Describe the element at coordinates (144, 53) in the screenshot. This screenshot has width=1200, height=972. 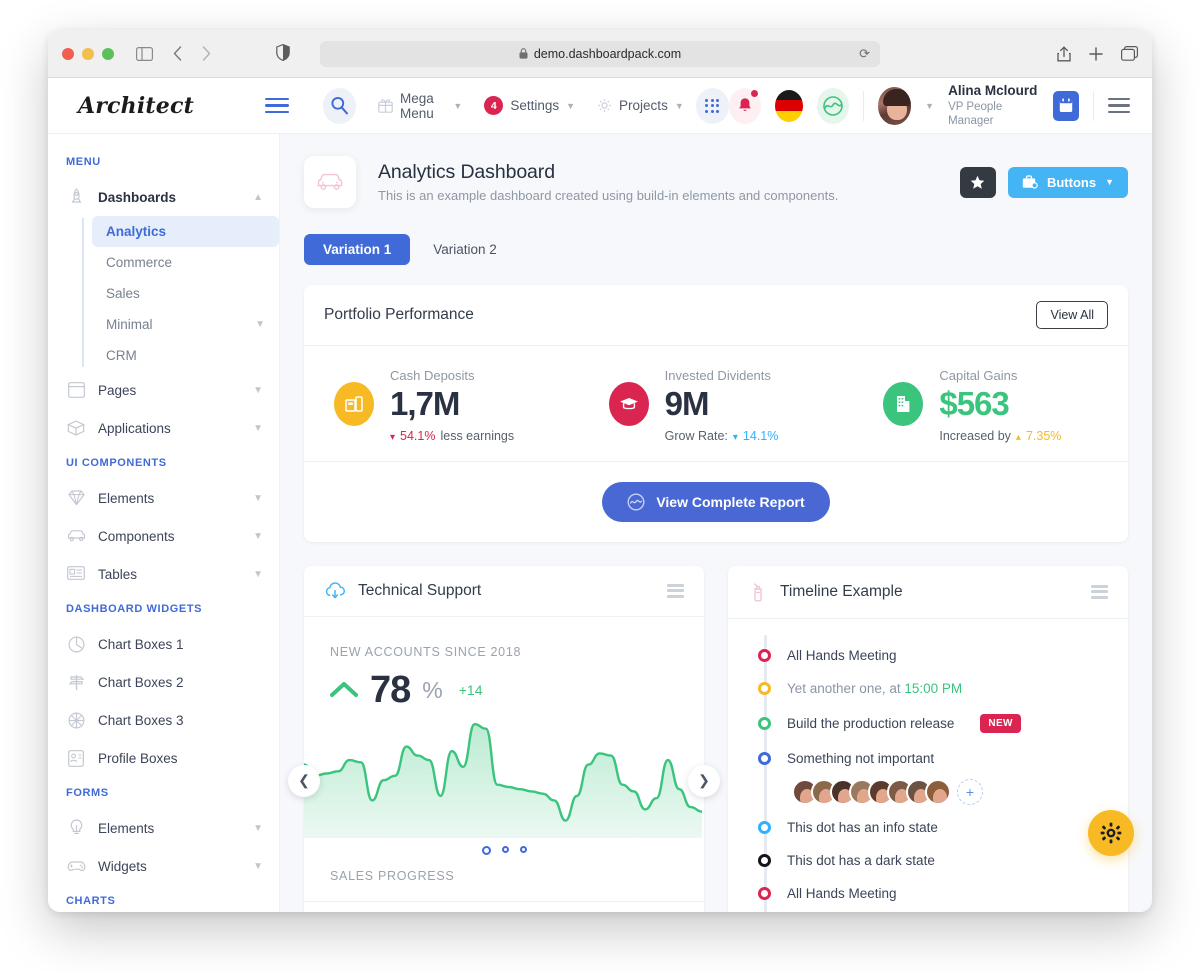
I see `sidebar-toggle-icon` at that location.